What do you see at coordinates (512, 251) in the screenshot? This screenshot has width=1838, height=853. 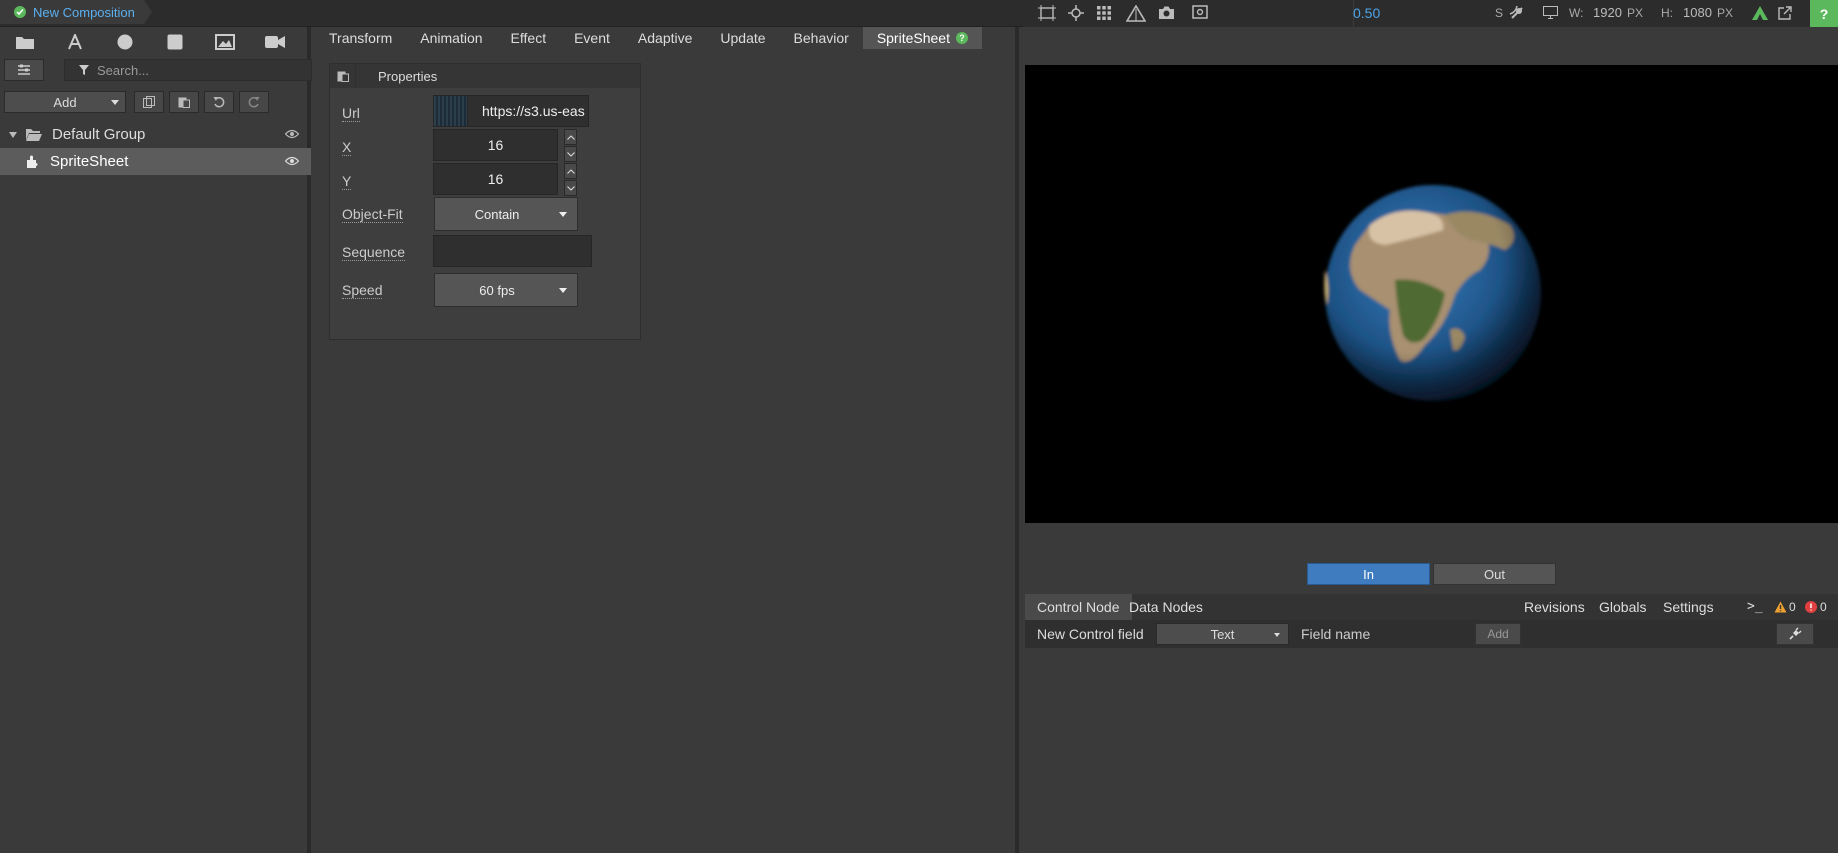 I see `sequence-input` at bounding box center [512, 251].